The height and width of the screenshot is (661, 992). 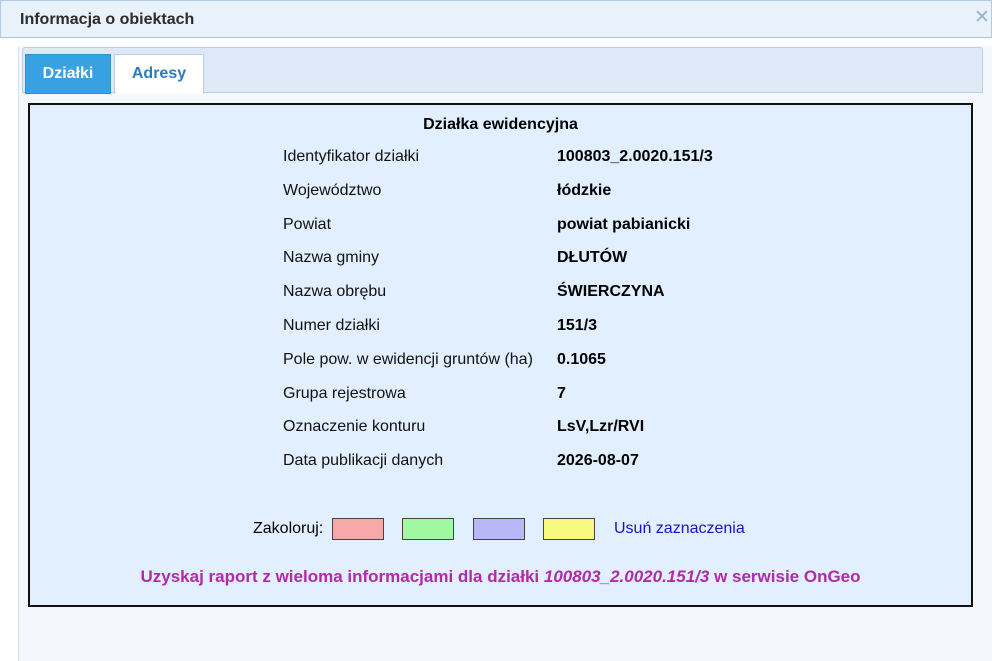 I want to click on attribute-row: Województwo łódzkie, so click(x=583, y=199).